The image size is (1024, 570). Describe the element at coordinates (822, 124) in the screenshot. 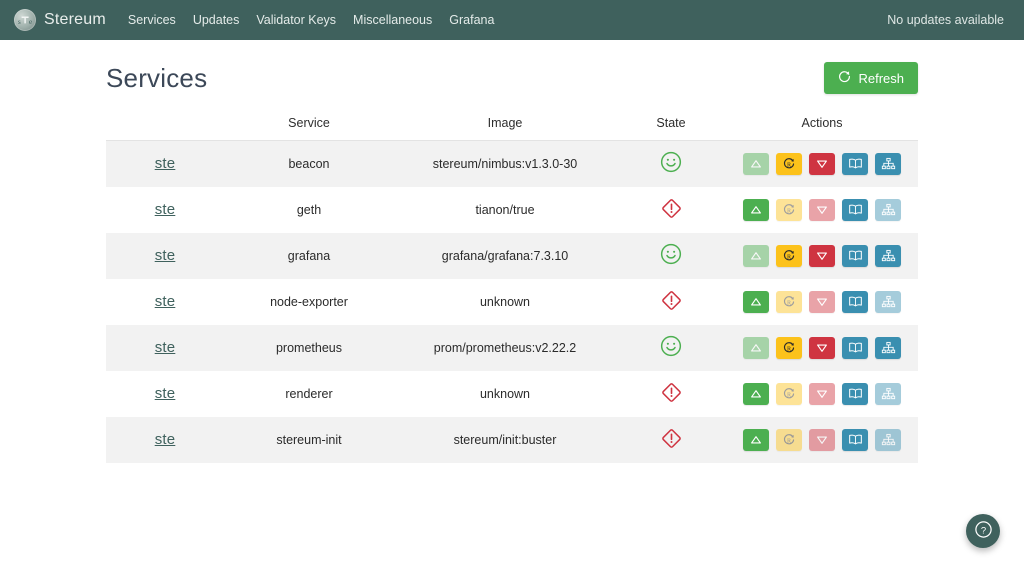

I see `col-header-actions: Actions` at that location.